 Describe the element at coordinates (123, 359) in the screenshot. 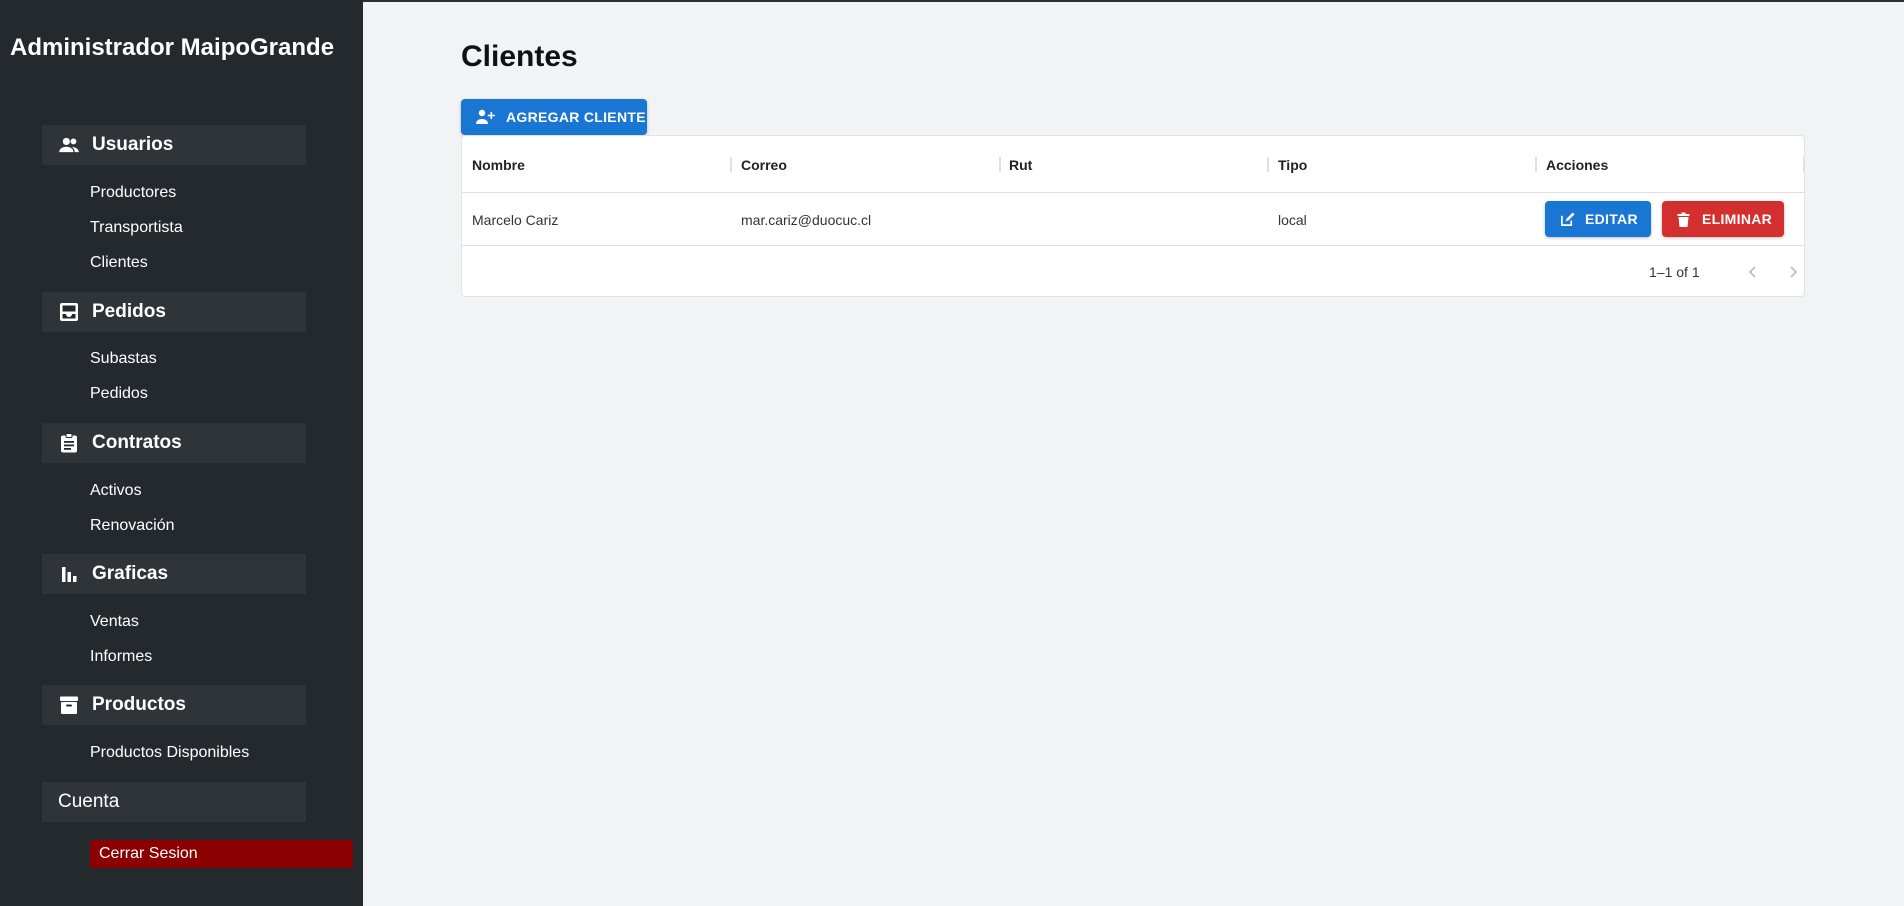

I see `sidebar-item-subastas: Subastas` at that location.